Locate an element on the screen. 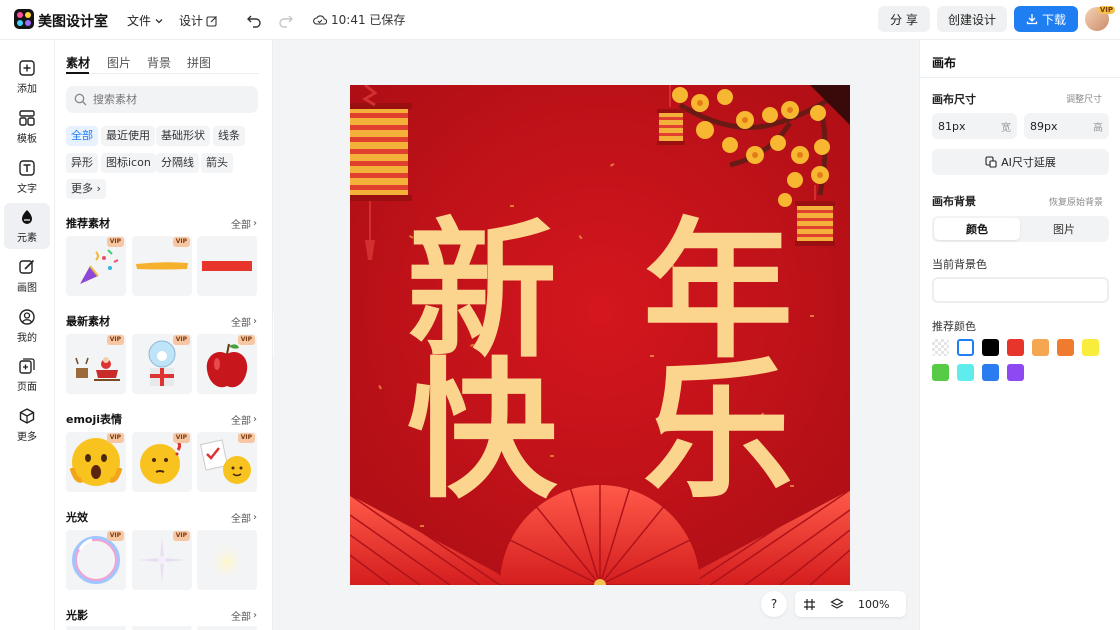 This screenshot has width=1120, height=630. app-logo-icon is located at coordinates (24, 19).